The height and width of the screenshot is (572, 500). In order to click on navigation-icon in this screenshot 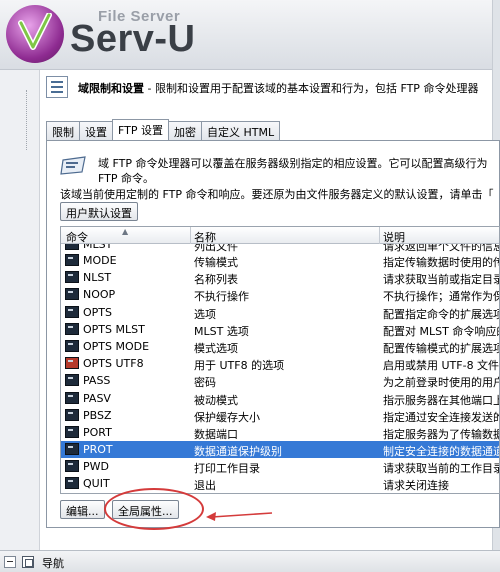, I will do `click(28, 562)`.